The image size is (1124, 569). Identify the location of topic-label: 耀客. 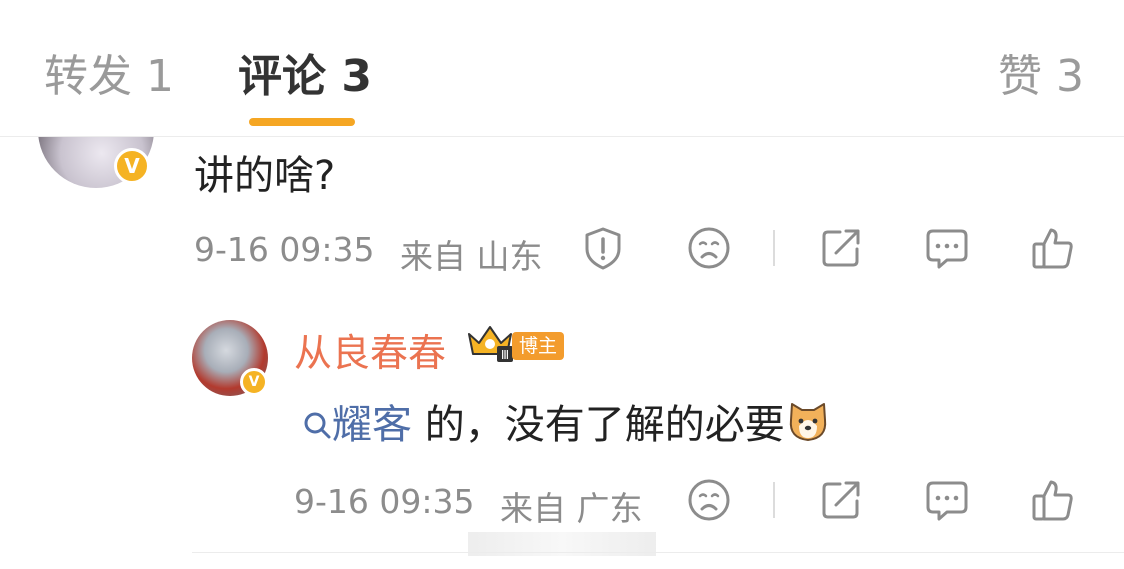
(372, 425).